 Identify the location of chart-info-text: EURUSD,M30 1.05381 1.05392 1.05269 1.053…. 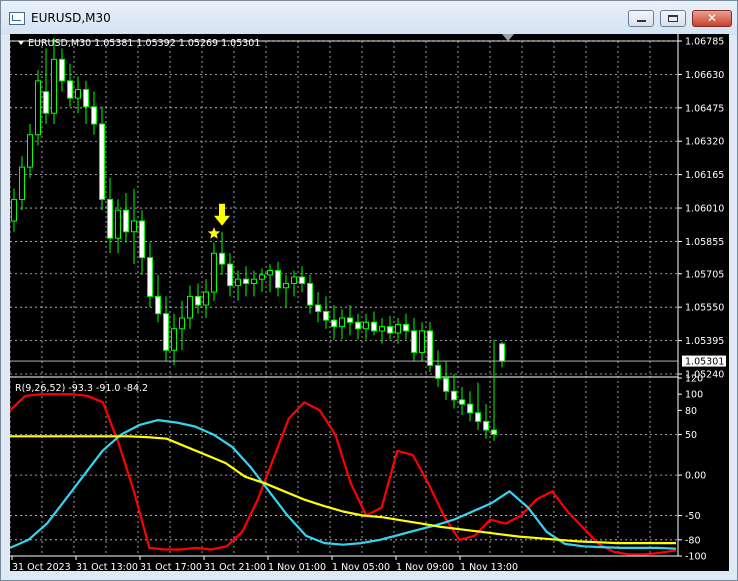
(144, 43).